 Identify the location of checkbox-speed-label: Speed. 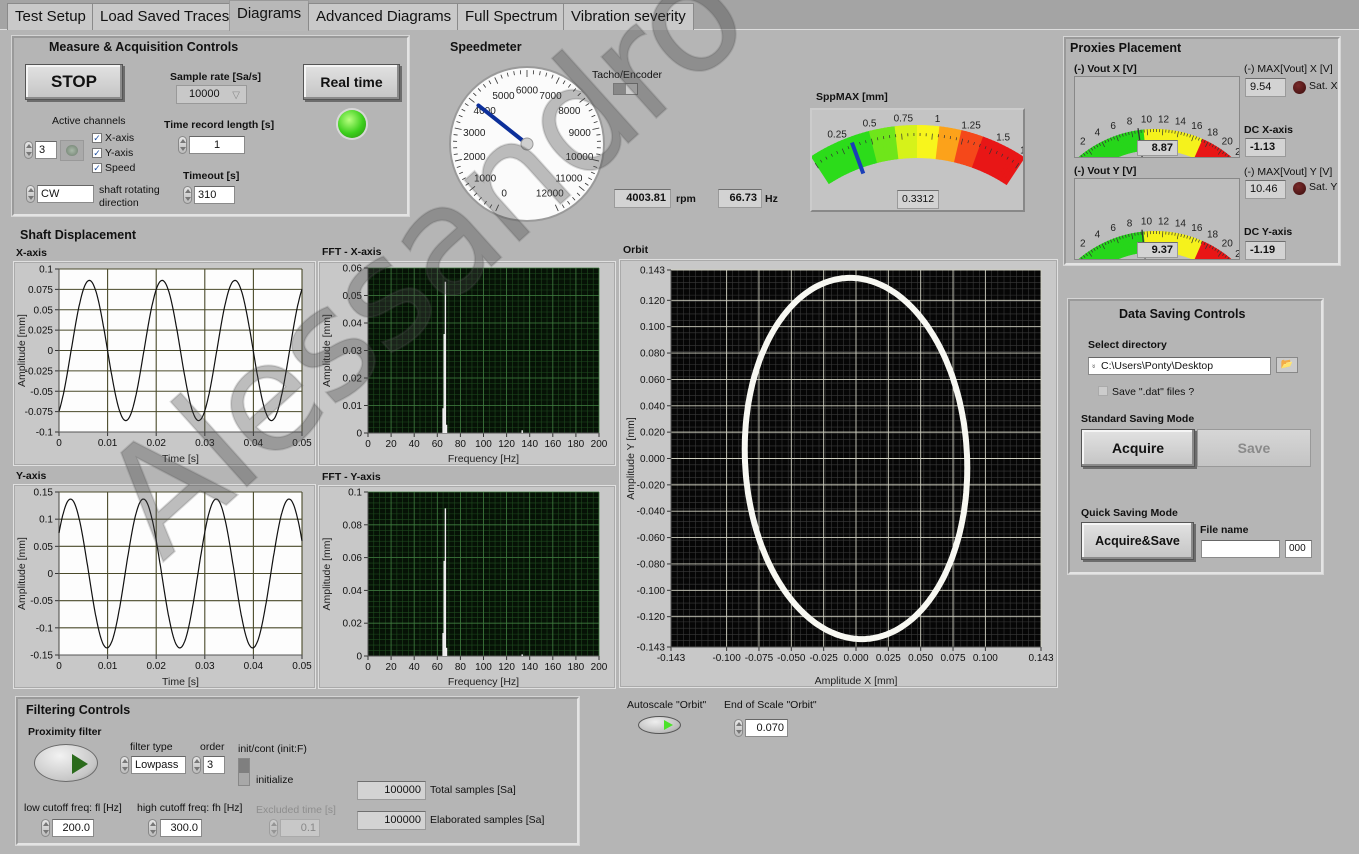
(120, 168).